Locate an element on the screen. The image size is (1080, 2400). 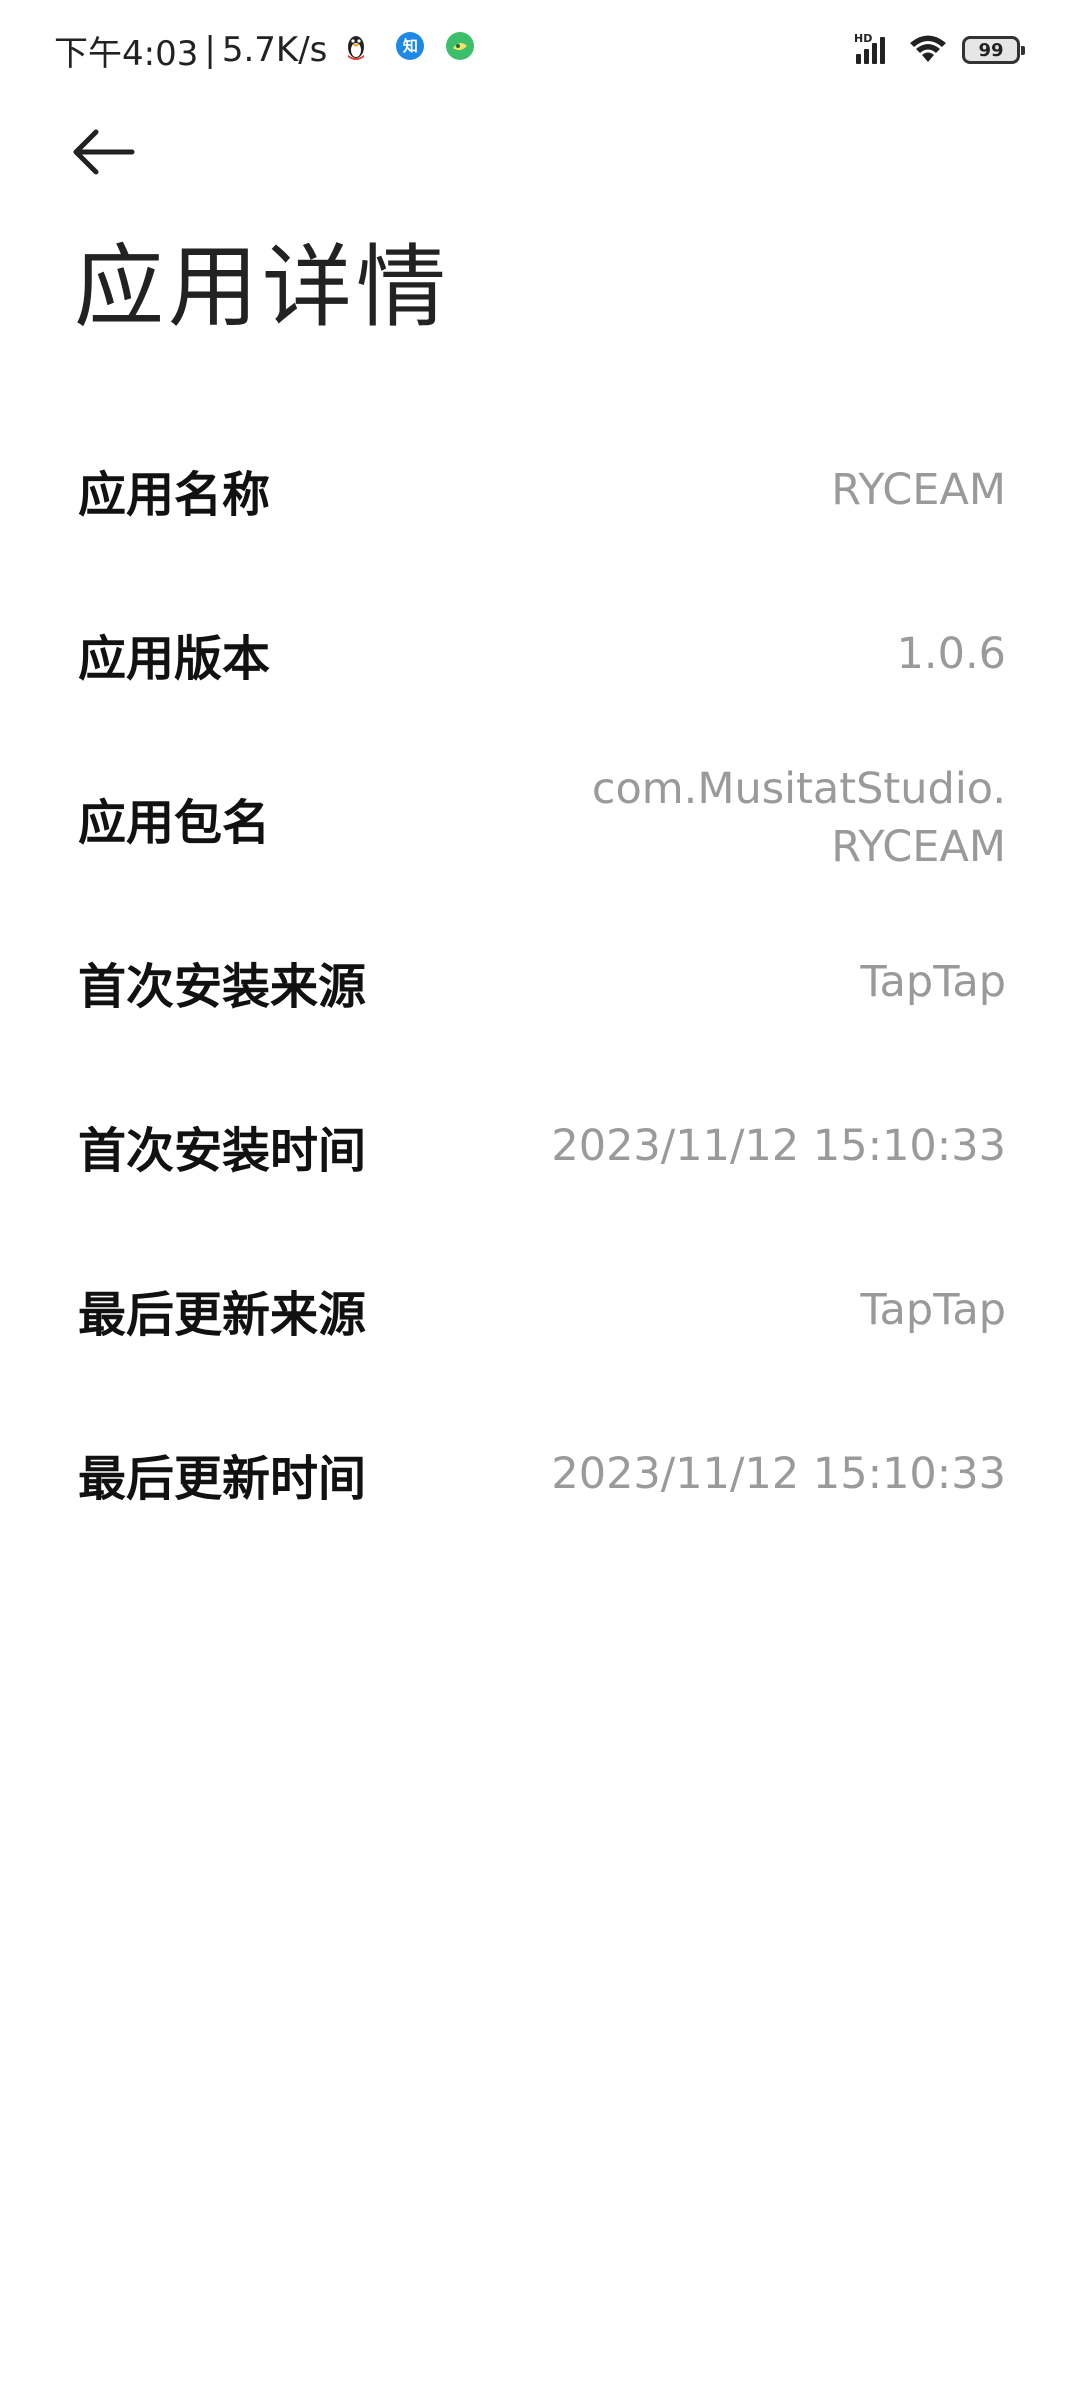
detail-value: RYCEAM is located at coordinates (918, 490).